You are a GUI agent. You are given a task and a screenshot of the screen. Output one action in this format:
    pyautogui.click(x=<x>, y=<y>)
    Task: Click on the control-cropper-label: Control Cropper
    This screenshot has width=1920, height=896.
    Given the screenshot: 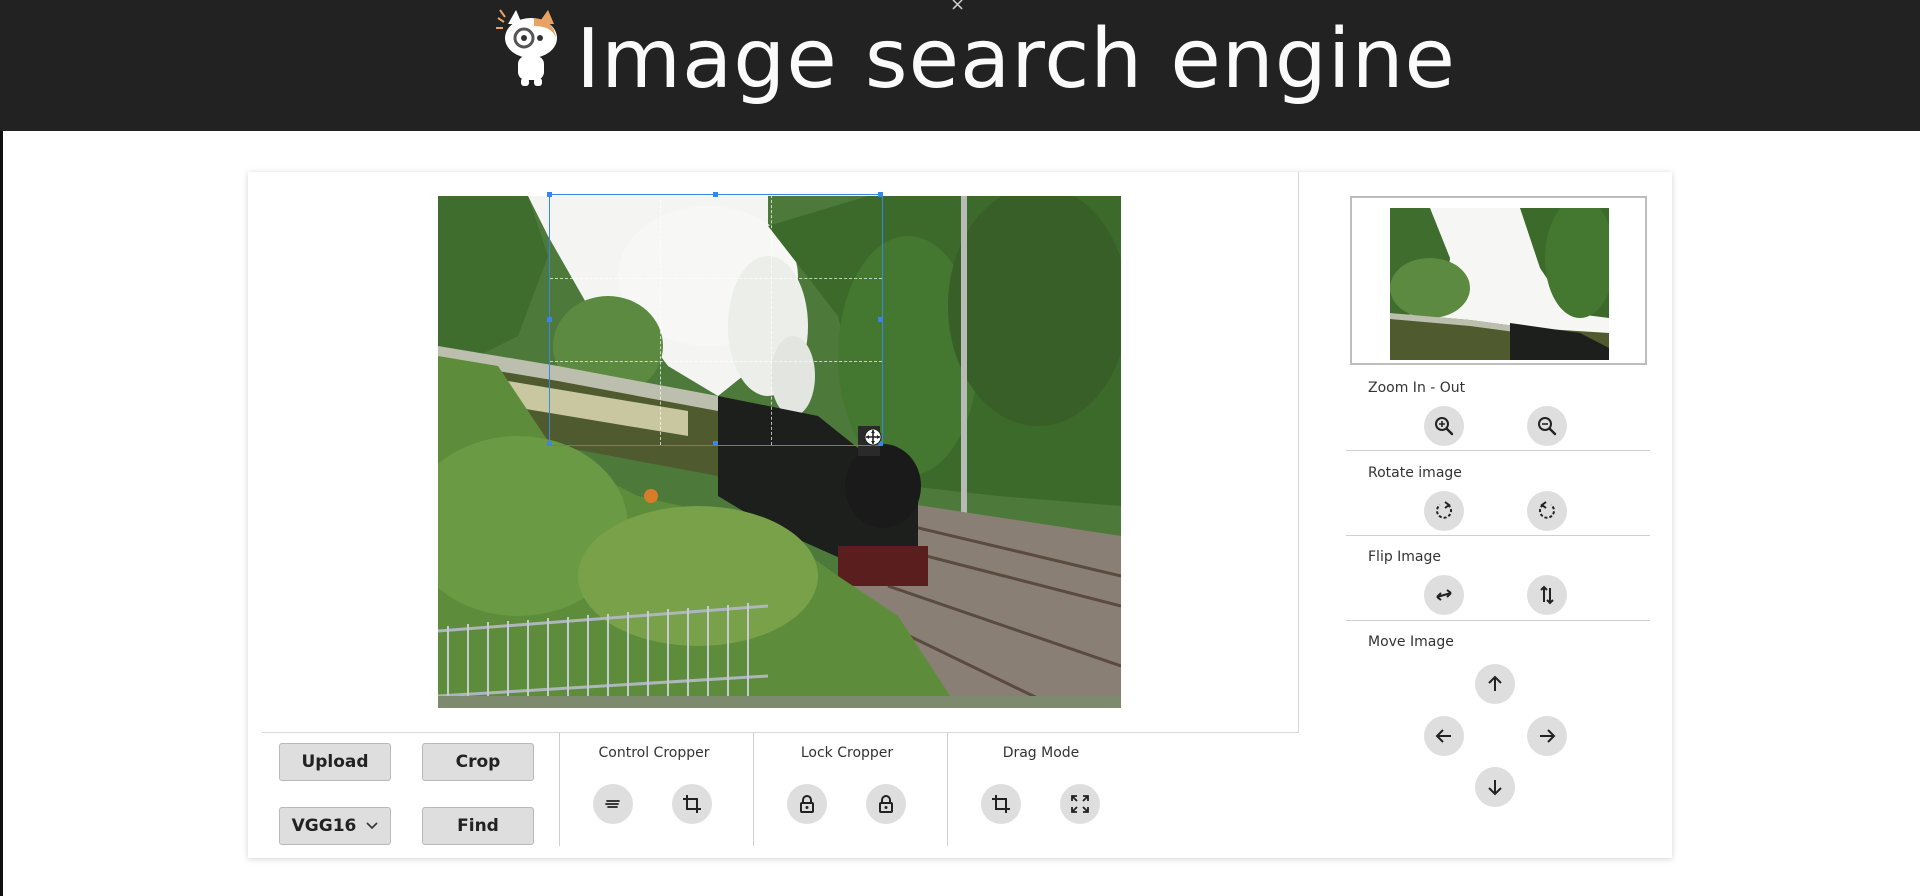 What is the action you would take?
    pyautogui.click(x=654, y=753)
    